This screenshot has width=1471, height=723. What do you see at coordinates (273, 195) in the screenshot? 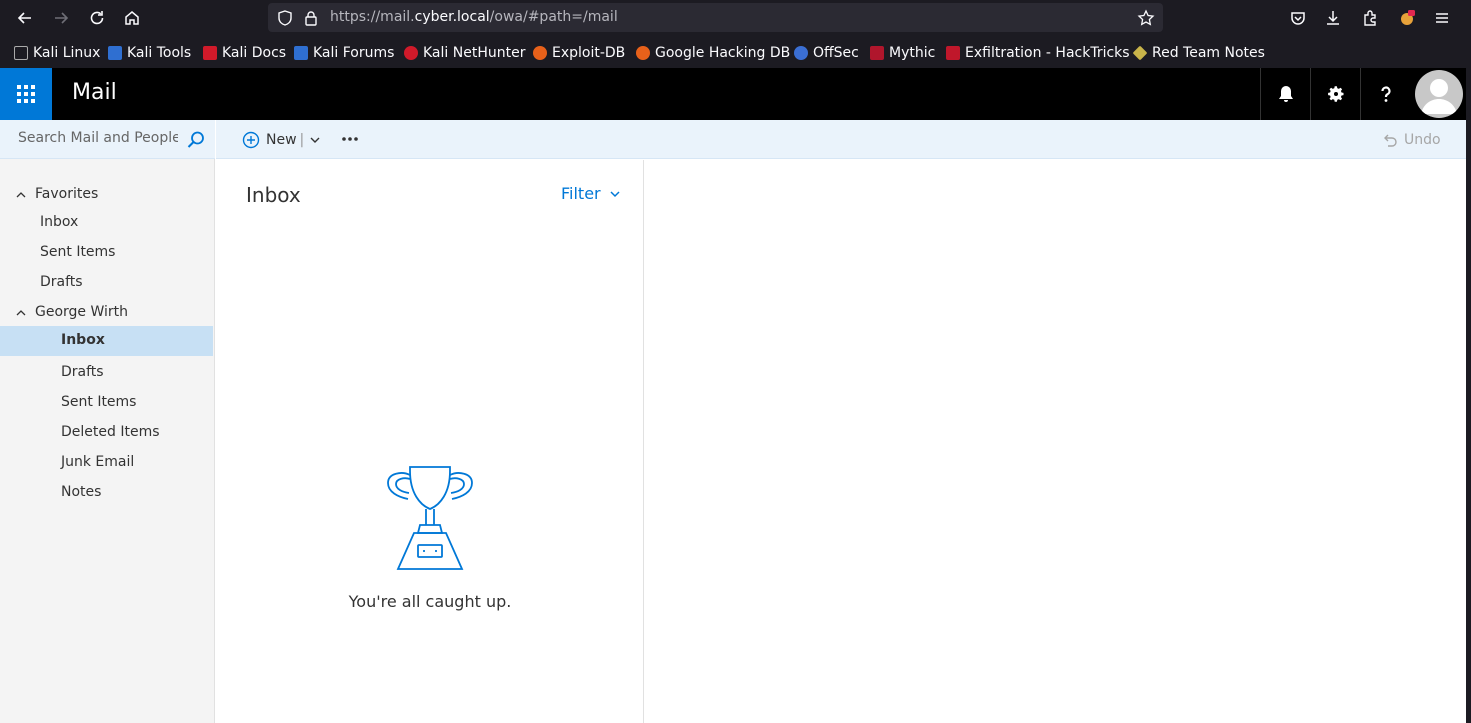
I see `list-title: Inbox` at bounding box center [273, 195].